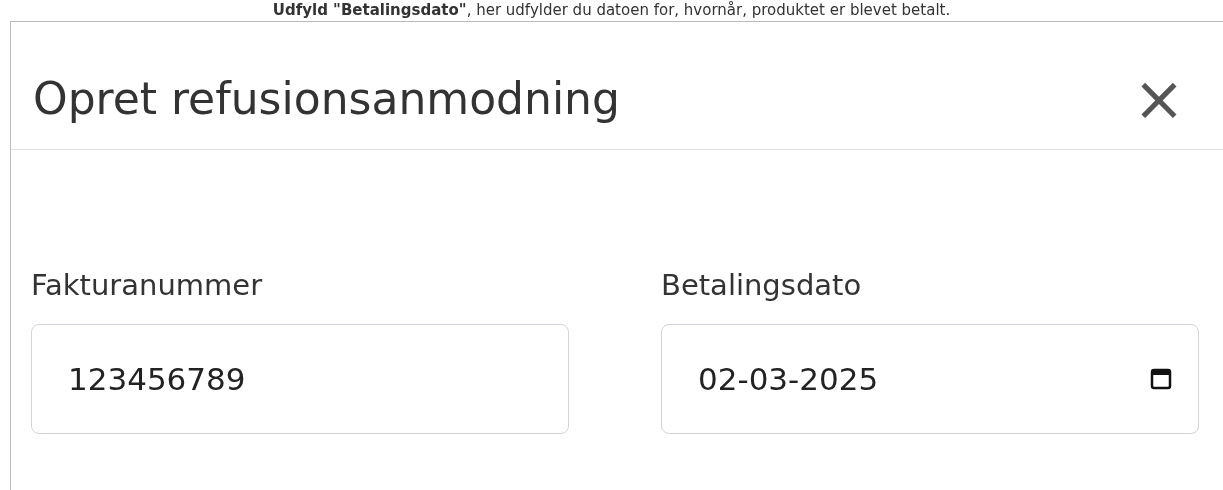 Image resolution: width=1223 pixels, height=490 pixels. What do you see at coordinates (930, 379) in the screenshot?
I see `date-field: 02-03-2025` at bounding box center [930, 379].